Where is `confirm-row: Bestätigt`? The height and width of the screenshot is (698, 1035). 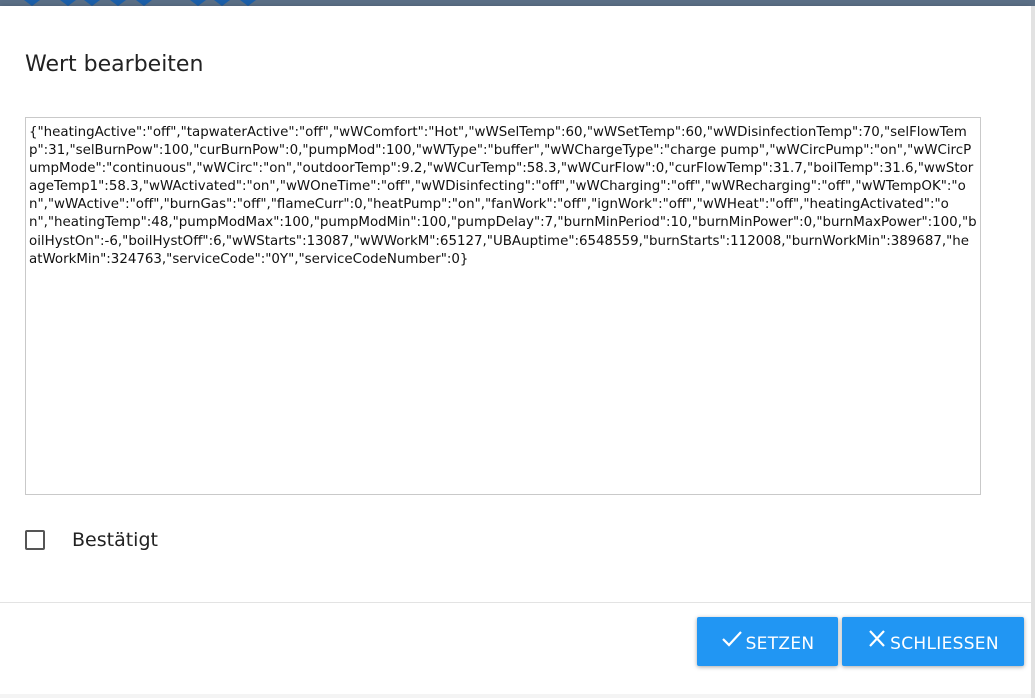 confirm-row: Bestätigt is located at coordinates (91, 540).